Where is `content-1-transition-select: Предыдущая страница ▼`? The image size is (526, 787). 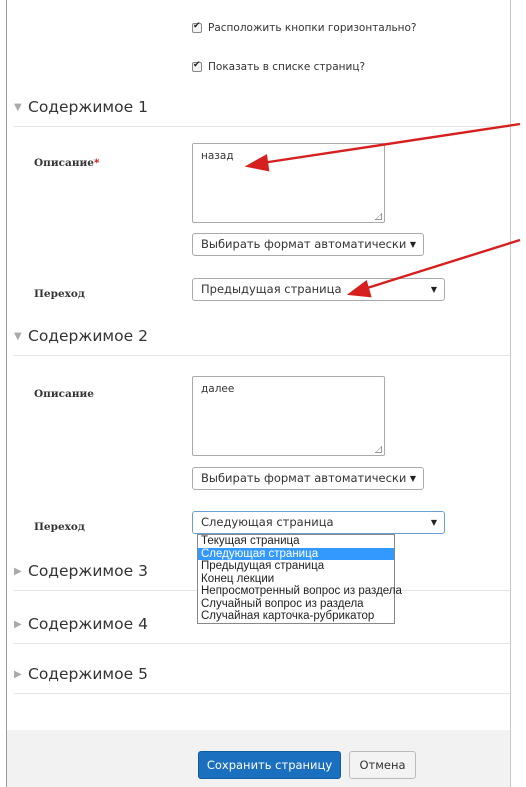
content-1-transition-select: Предыдущая страница ▼ is located at coordinates (318, 289).